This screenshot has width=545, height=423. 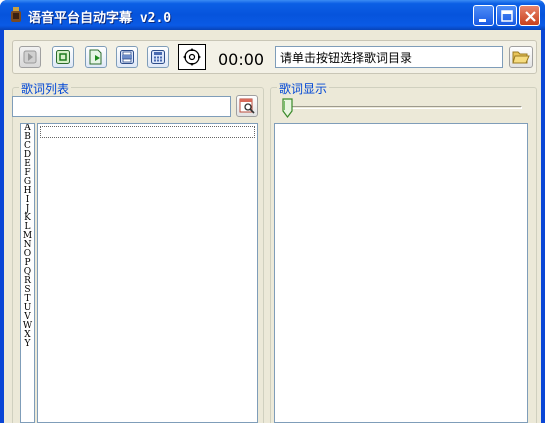 What do you see at coordinates (147, 132) in the screenshot?
I see `list-focus-item` at bounding box center [147, 132].